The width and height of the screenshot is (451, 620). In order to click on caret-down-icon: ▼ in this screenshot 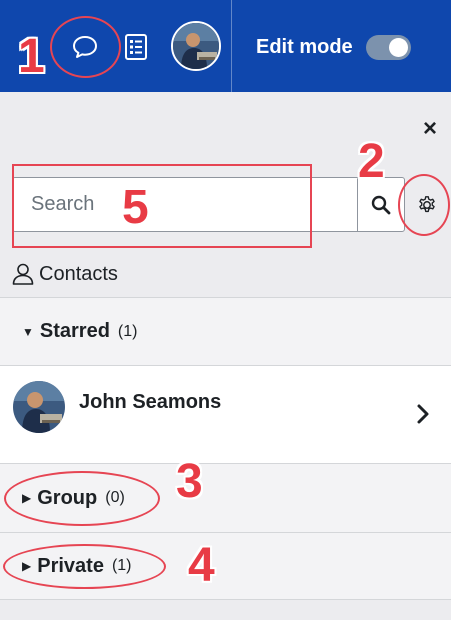, I will do `click(28, 331)`.